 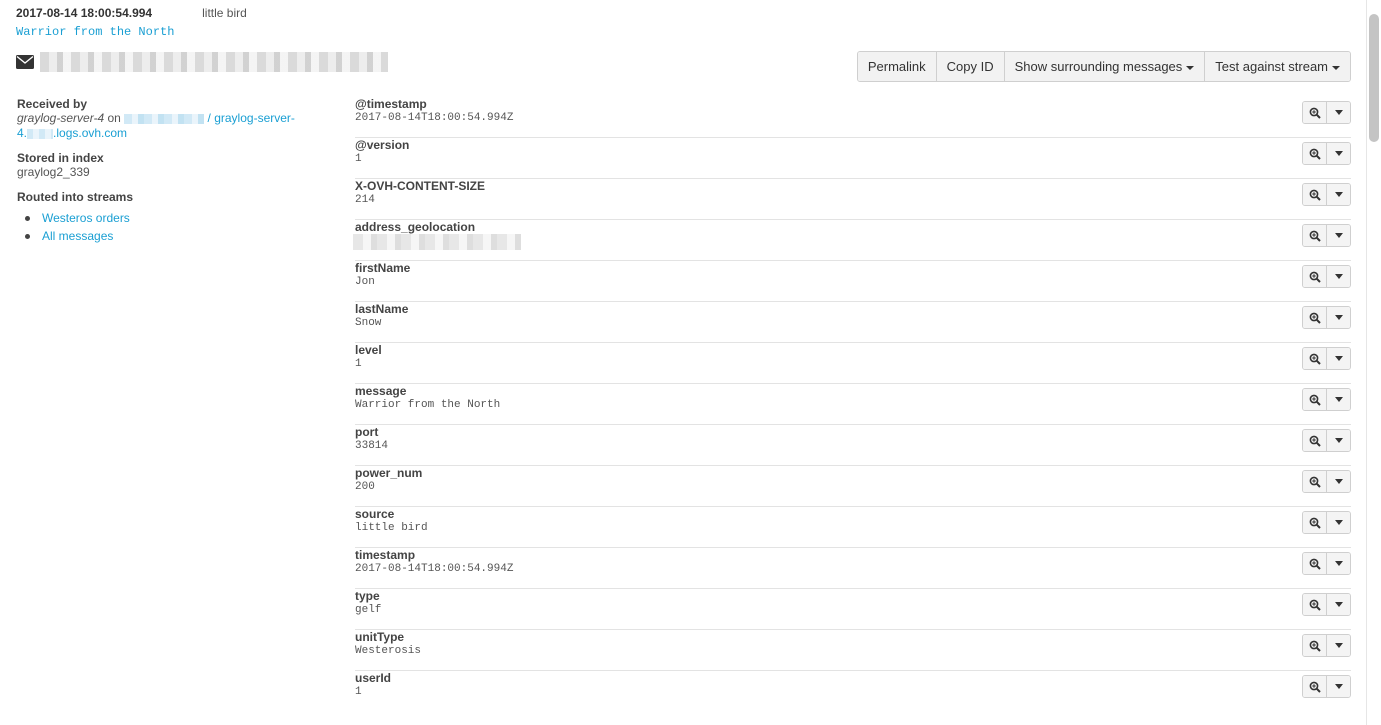 What do you see at coordinates (389, 473) in the screenshot?
I see `field-name: power_num` at bounding box center [389, 473].